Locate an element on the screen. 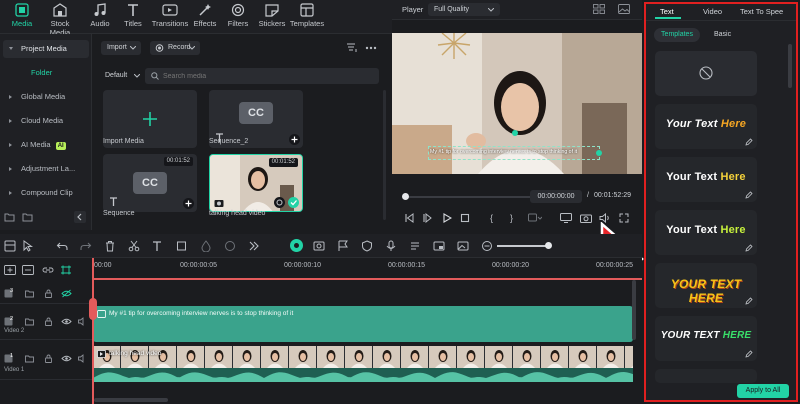 Image resolution: width=800 pixels, height=404 pixels. shield-icon is located at coordinates (367, 246).